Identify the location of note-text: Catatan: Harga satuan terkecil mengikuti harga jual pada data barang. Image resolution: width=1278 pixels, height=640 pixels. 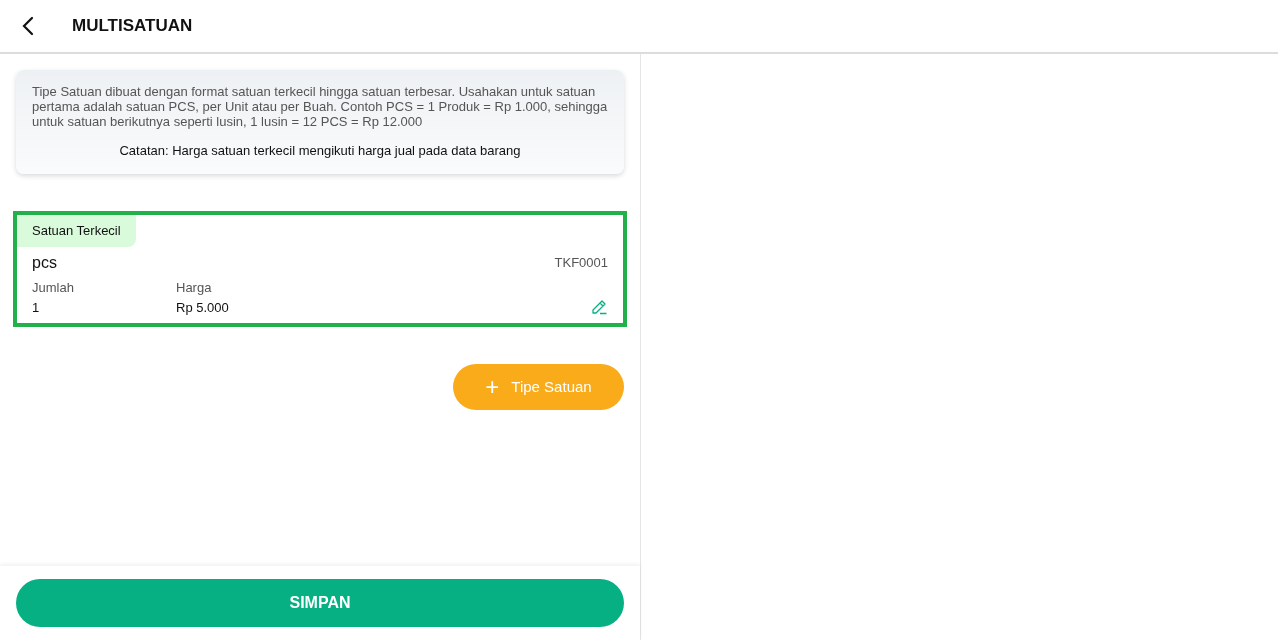
(320, 151).